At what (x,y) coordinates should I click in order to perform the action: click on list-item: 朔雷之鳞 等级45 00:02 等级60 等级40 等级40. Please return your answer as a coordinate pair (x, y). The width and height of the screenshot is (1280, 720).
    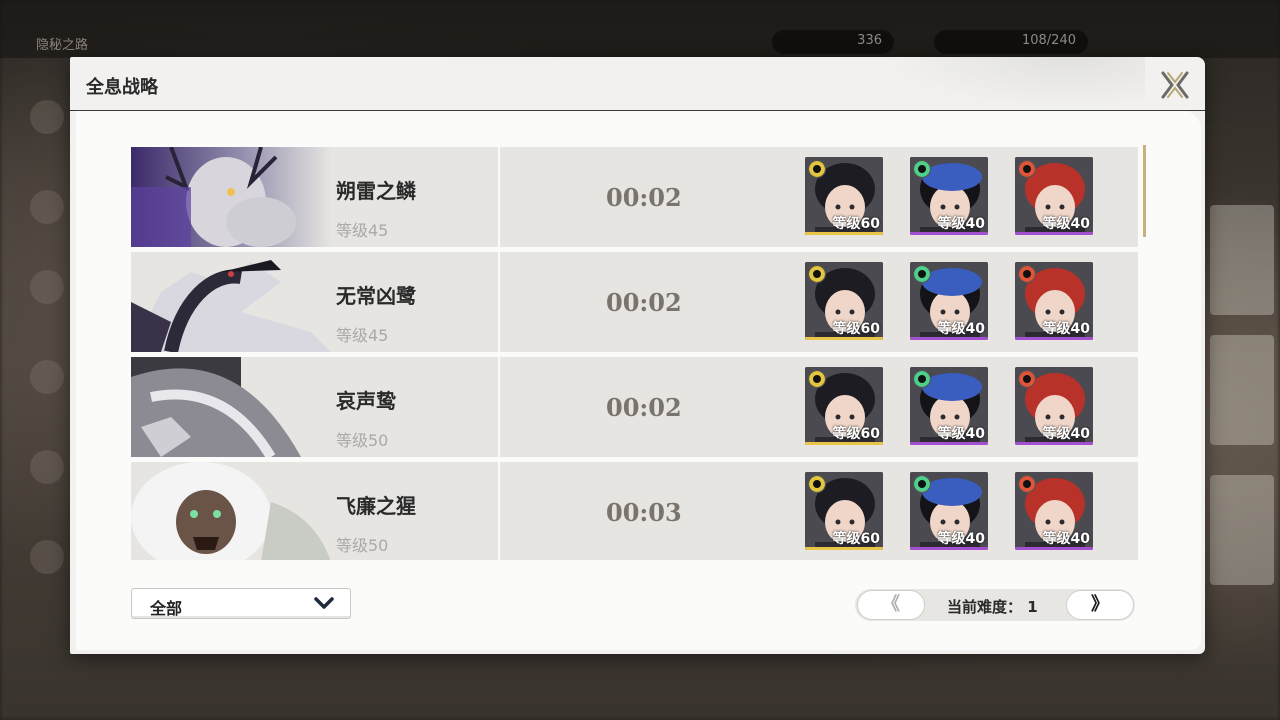
    Looking at the image, I should click on (634, 197).